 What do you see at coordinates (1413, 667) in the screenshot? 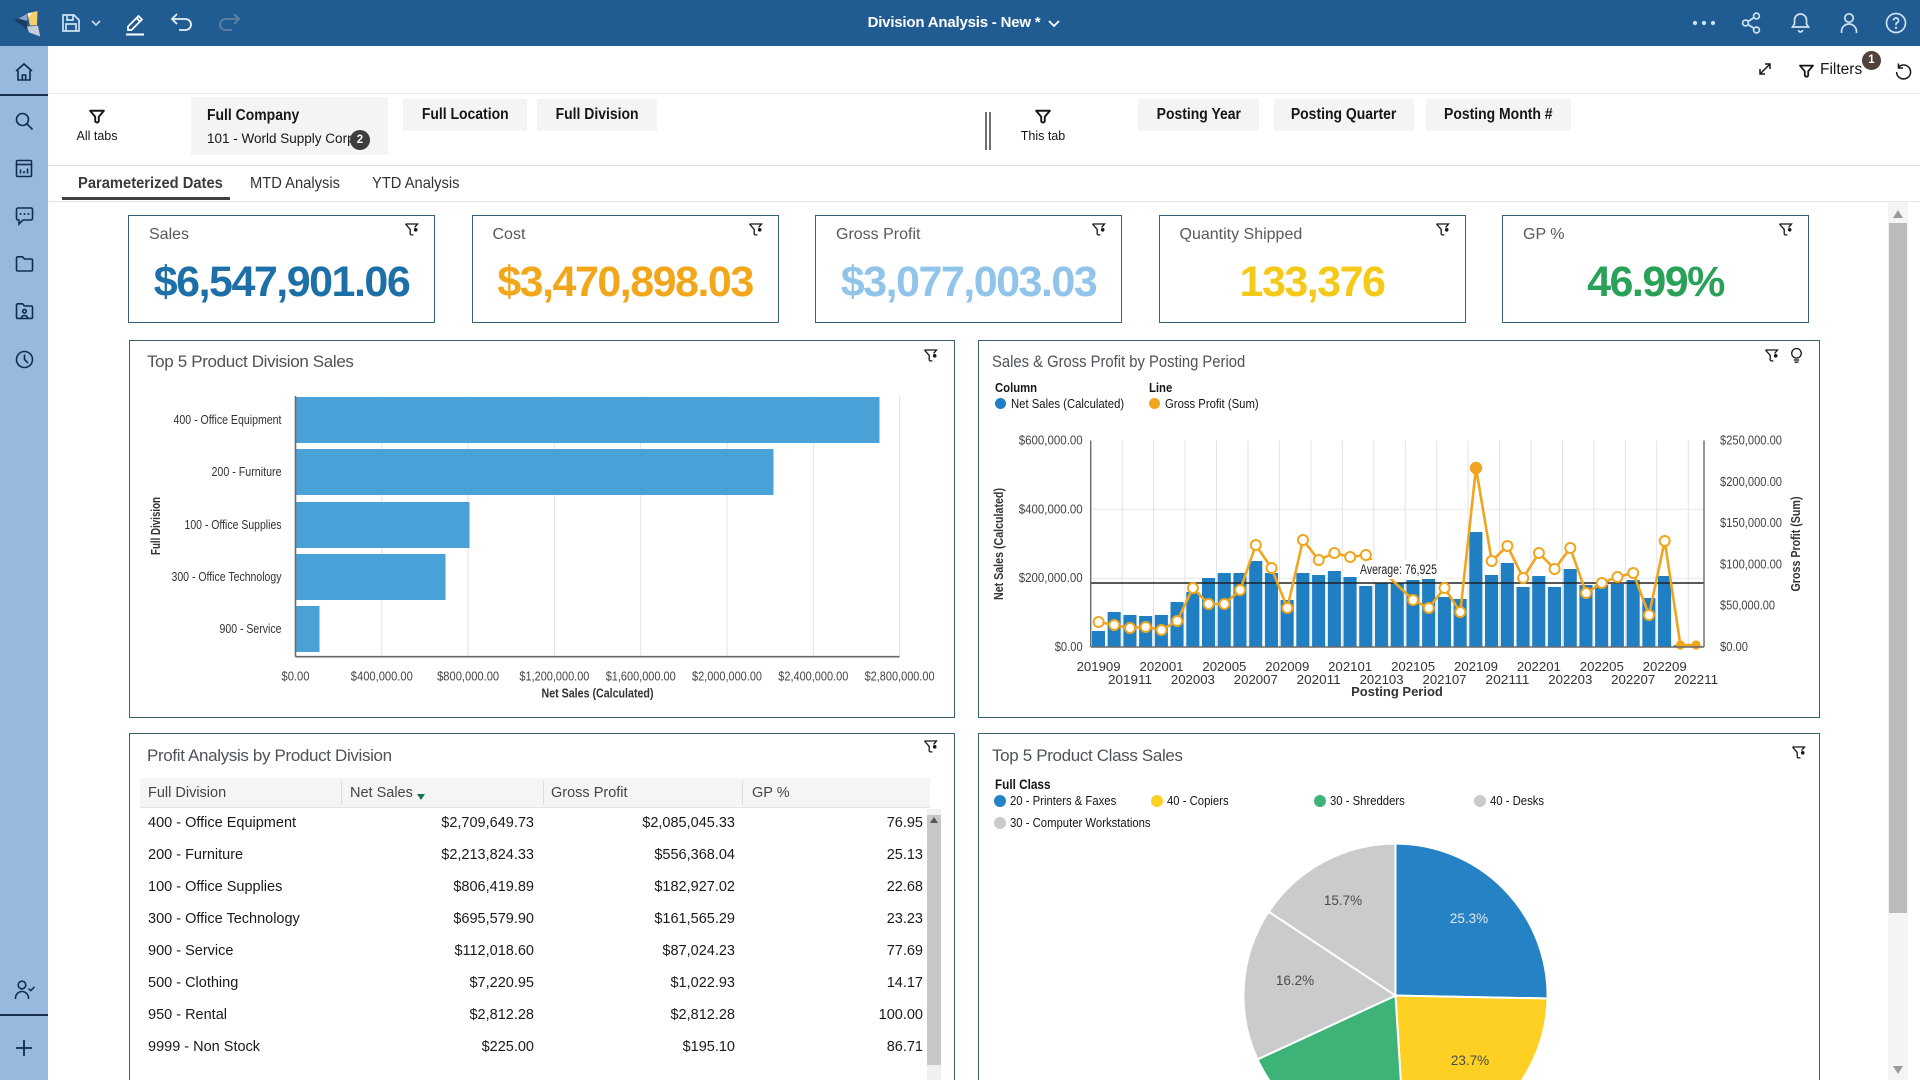
I see `svg-text: 202105` at bounding box center [1413, 667].